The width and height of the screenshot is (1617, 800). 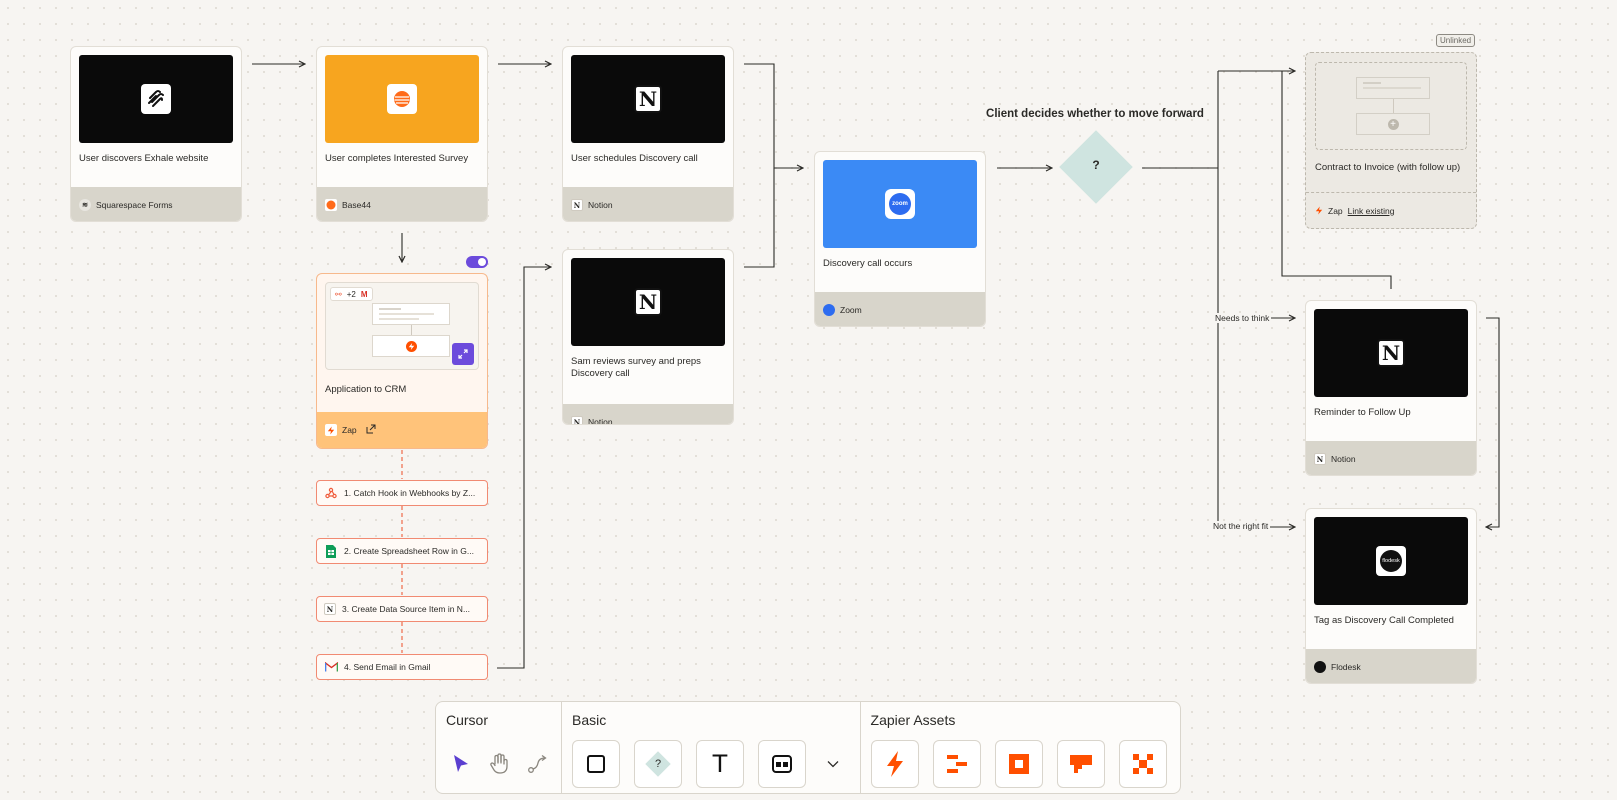 I want to click on zoom-logo-text: zoom, so click(x=900, y=204).